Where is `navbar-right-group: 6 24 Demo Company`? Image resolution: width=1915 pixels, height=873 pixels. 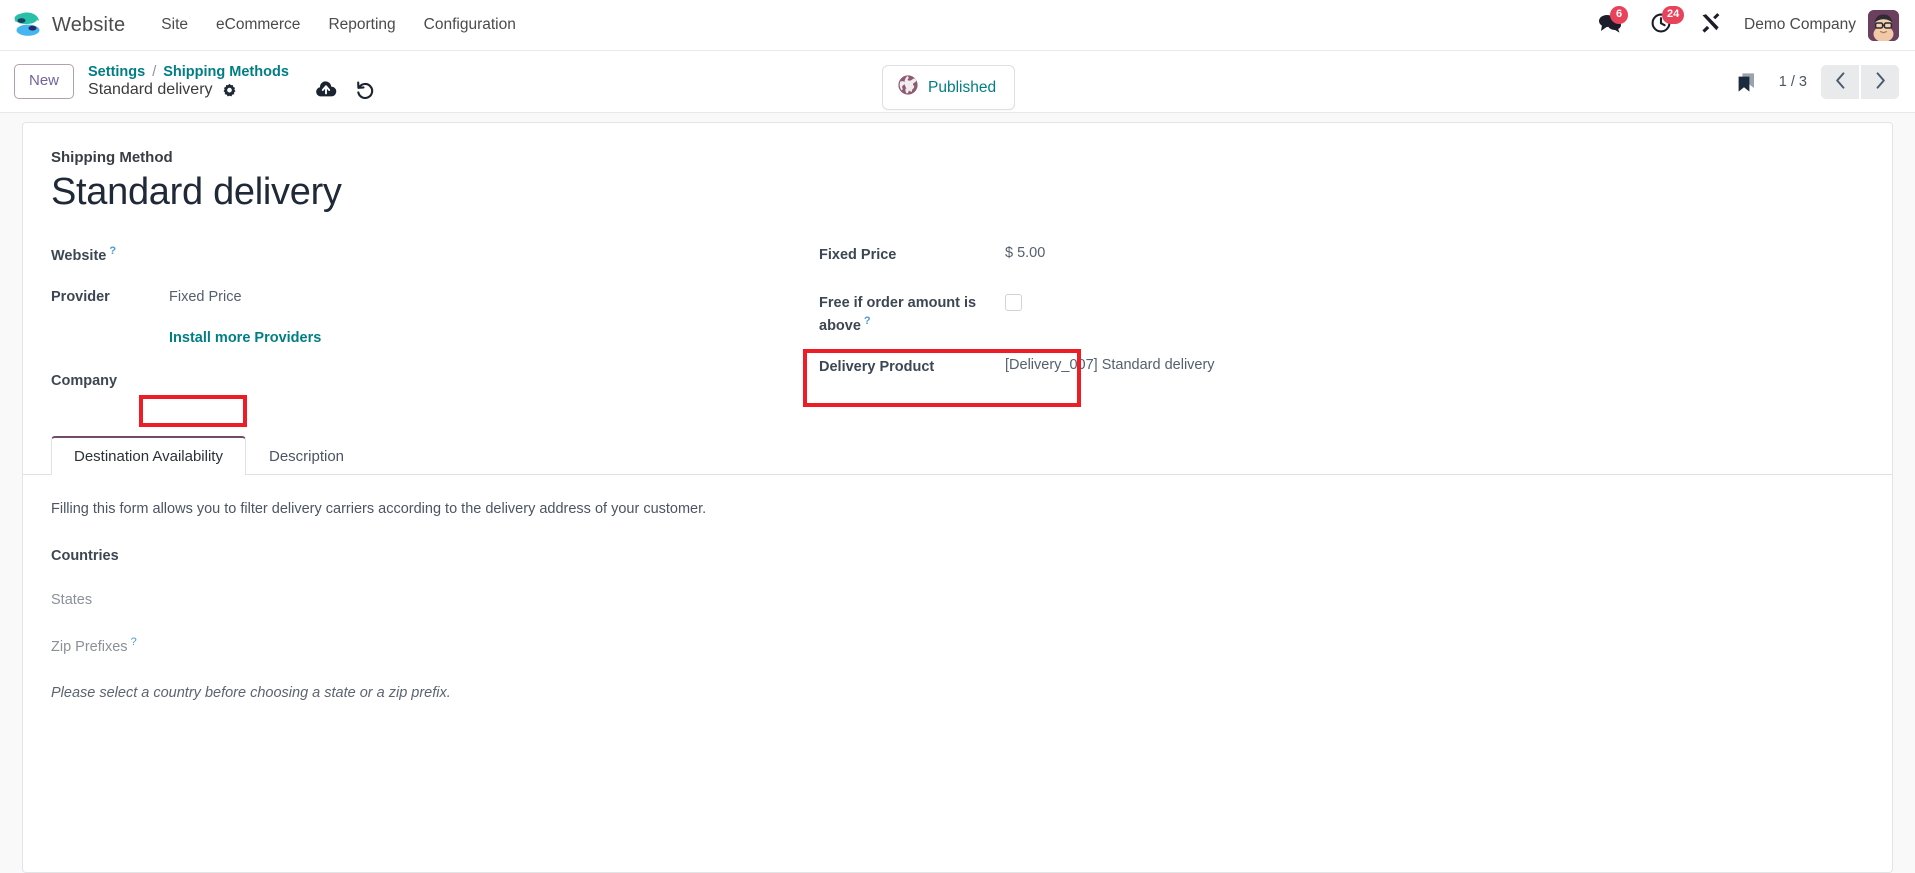
navbar-right-group: 6 24 Demo Company is located at coordinates (1741, 24).